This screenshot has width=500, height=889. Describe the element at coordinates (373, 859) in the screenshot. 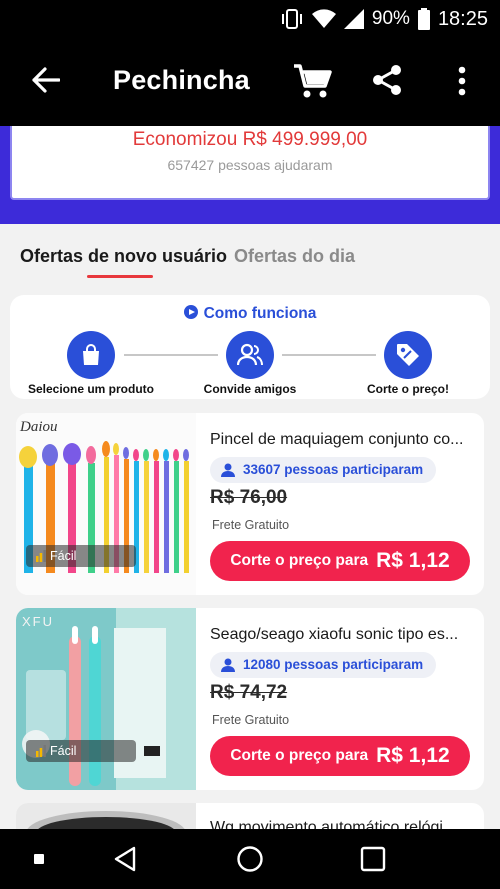

I see `nav-overview-icon` at that location.